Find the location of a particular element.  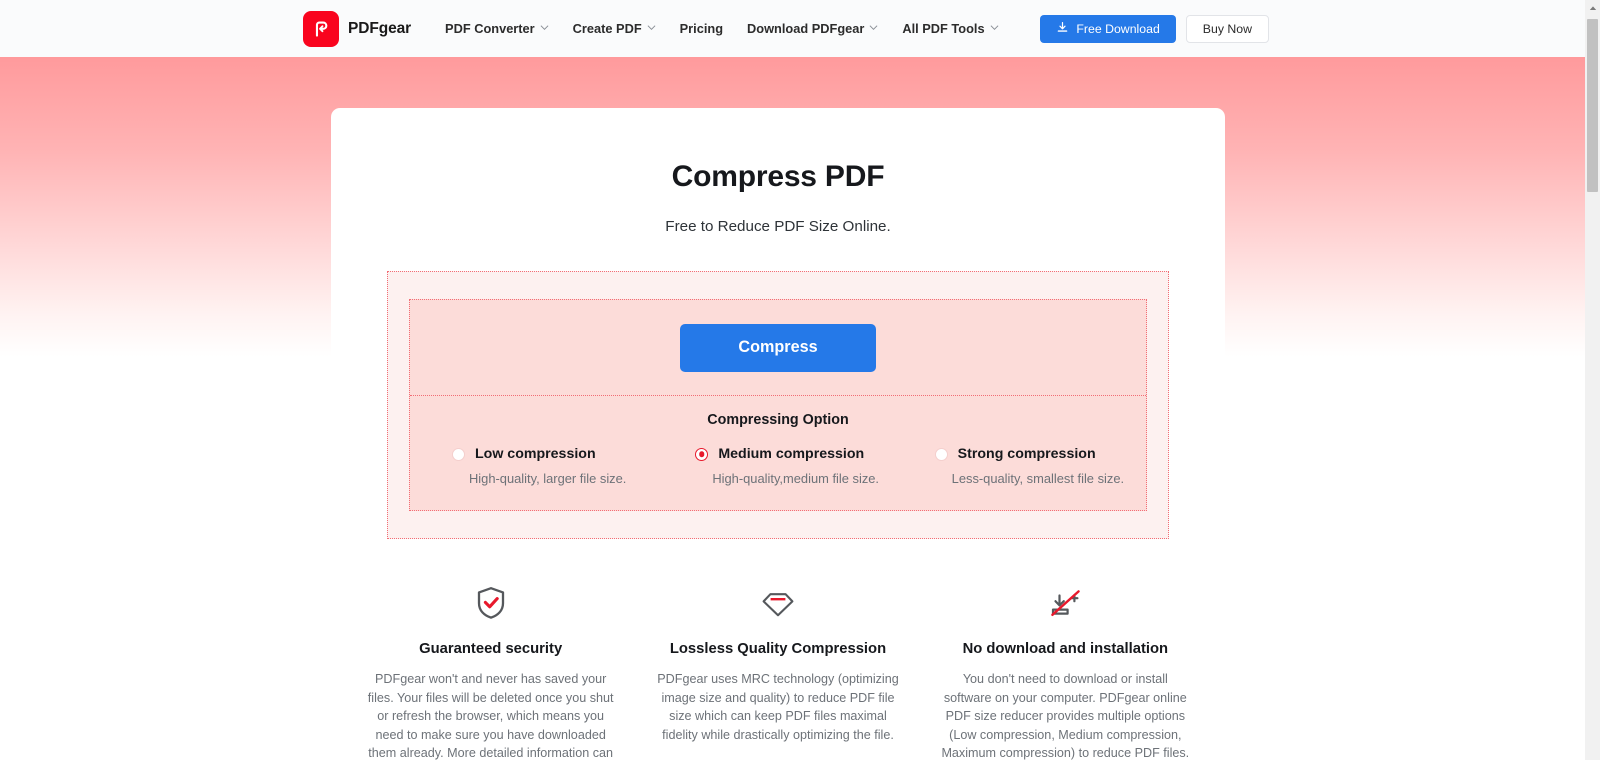

option-strong-compression-head: Strong compression is located at coordinates (1040, 454).